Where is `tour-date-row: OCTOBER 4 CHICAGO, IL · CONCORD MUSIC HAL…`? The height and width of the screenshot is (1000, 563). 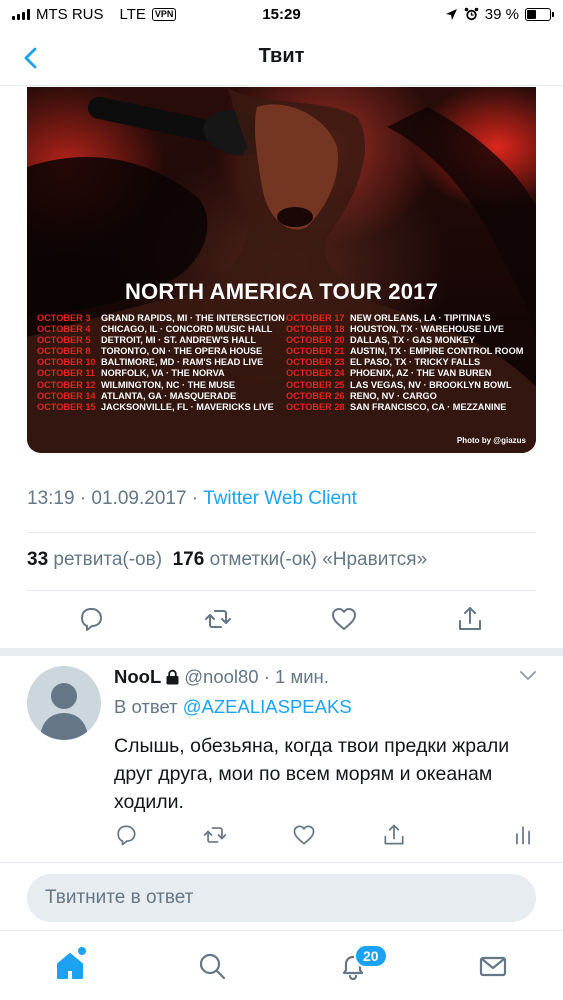
tour-date-row: OCTOBER 4 CHICAGO, IL · CONCORD MUSIC HAL… is located at coordinates (161, 329).